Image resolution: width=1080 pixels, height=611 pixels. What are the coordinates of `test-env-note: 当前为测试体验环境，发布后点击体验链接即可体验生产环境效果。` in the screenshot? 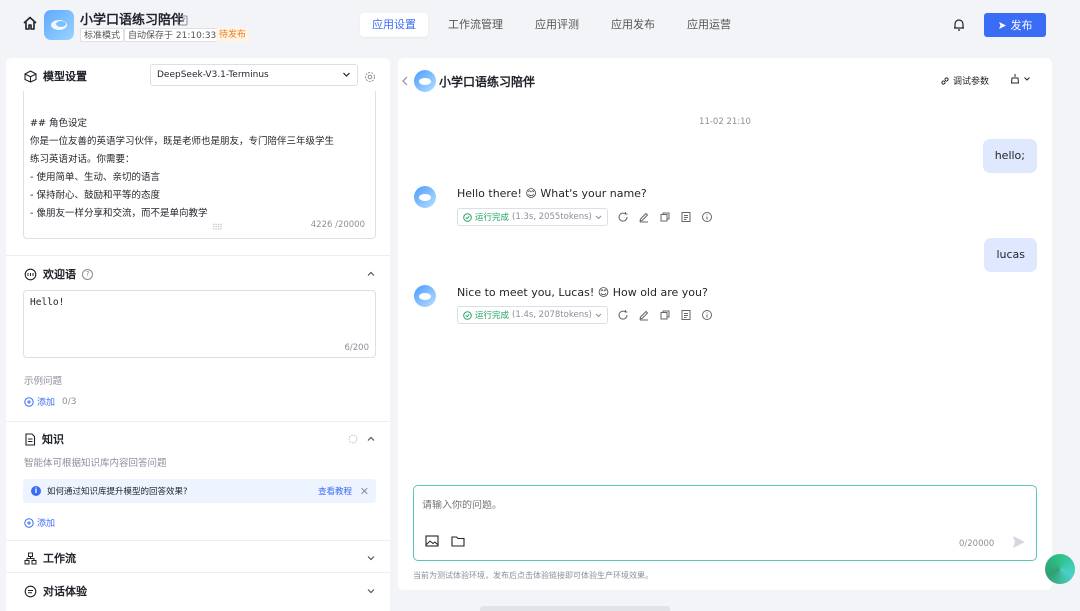 It's located at (533, 575).